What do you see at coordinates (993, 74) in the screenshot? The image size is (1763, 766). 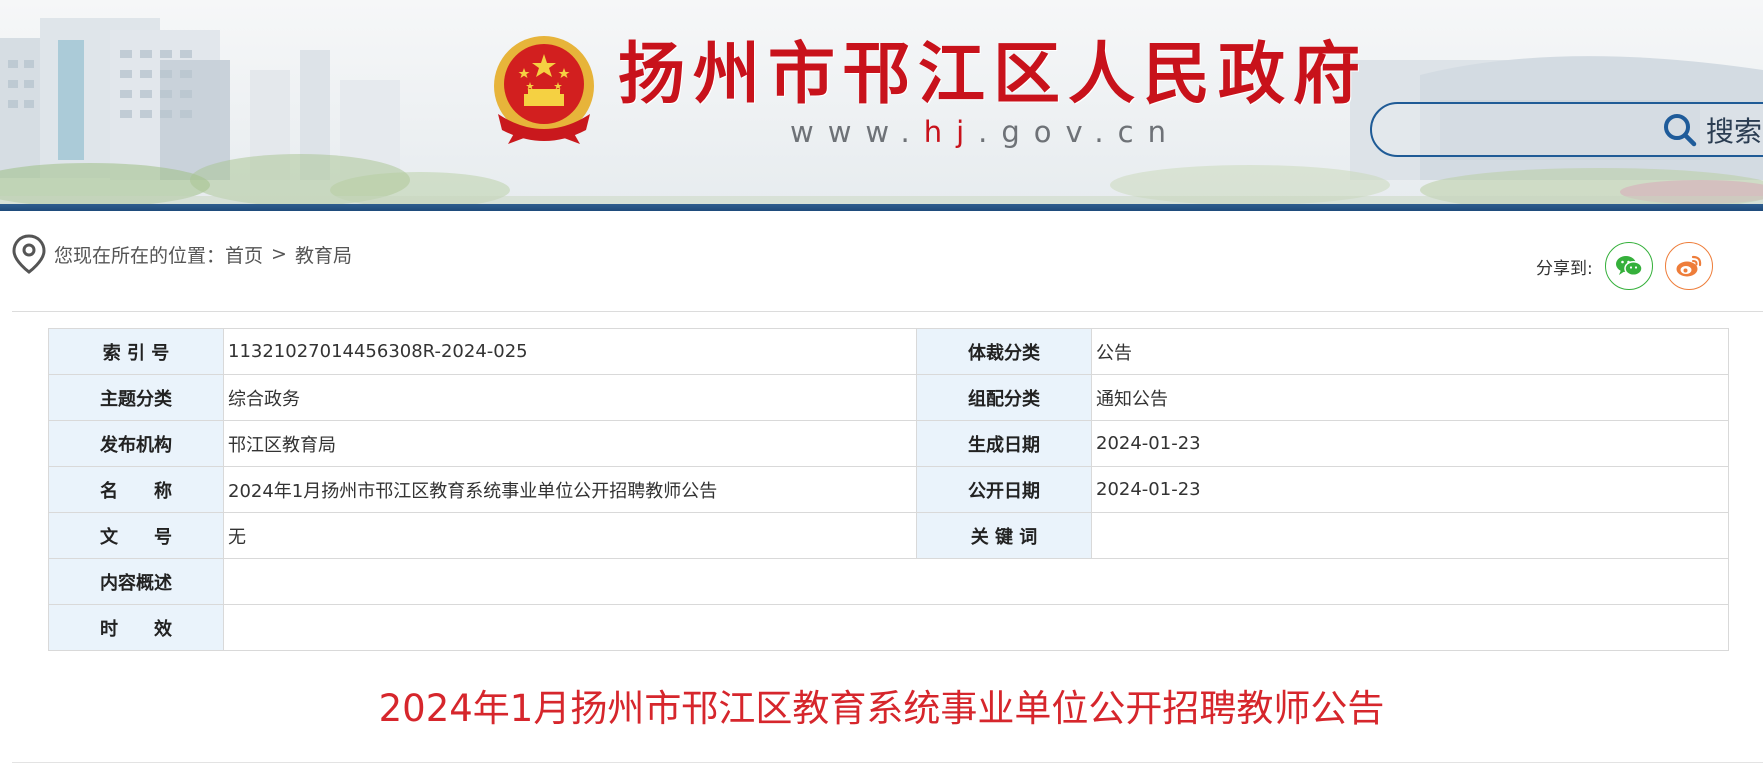 I see `site-title: 扬州市邗江区人民政府` at bounding box center [993, 74].